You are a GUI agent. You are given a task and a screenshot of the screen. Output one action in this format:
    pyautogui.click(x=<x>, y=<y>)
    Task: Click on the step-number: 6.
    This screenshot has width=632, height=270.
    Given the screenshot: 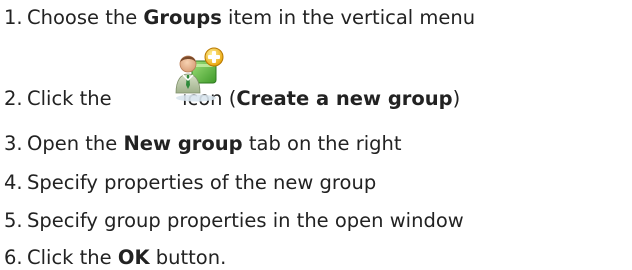 What is the action you would take?
    pyautogui.click(x=13, y=257)
    